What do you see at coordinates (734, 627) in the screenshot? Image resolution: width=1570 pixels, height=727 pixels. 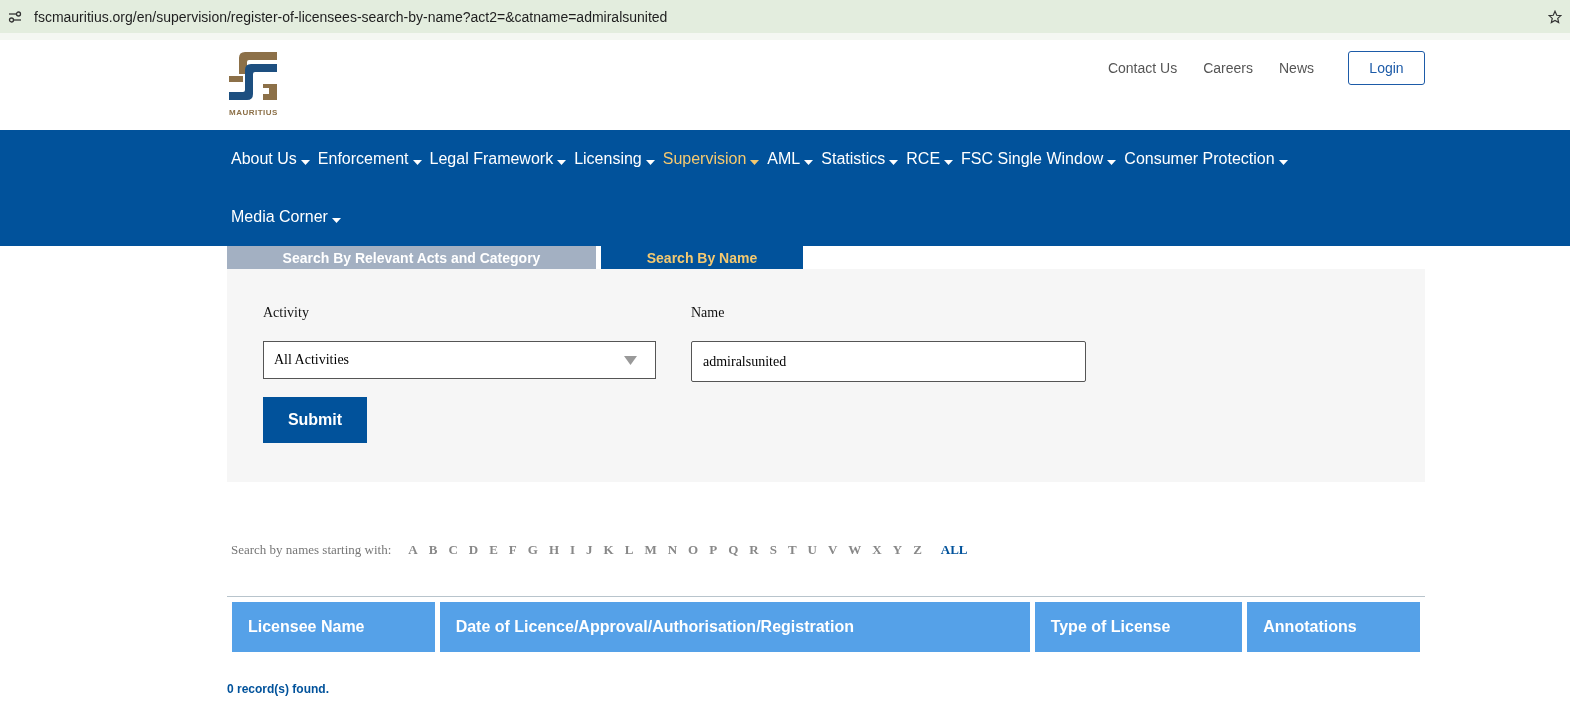 I see `column-header: Date of Licence/Approval/Authorisation/Registration` at bounding box center [734, 627].